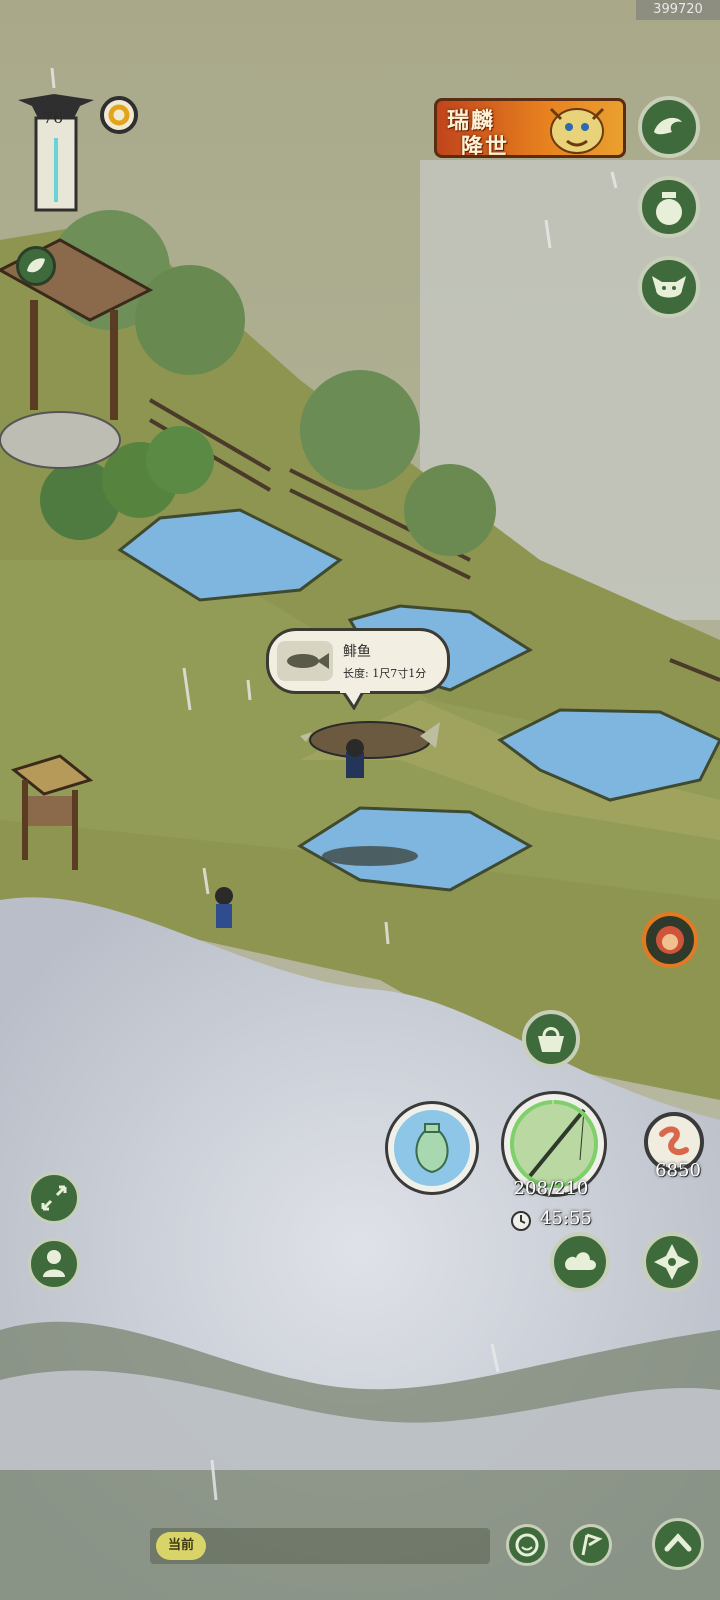 Image resolution: width=720 pixels, height=1600 pixels. I want to click on npc-child, so click(224, 907).